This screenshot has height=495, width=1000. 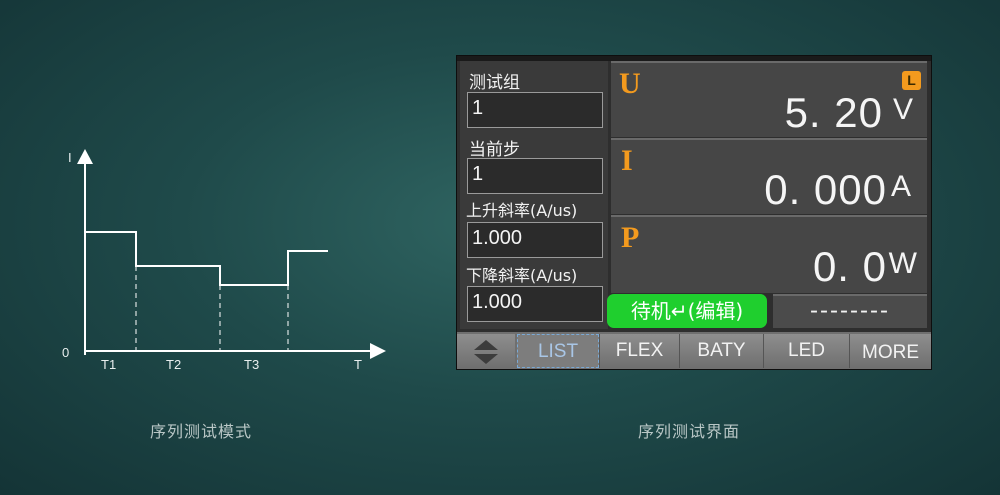 What do you see at coordinates (494, 150) in the screenshot?
I see `field-label-current-step: 当前步` at bounding box center [494, 150].